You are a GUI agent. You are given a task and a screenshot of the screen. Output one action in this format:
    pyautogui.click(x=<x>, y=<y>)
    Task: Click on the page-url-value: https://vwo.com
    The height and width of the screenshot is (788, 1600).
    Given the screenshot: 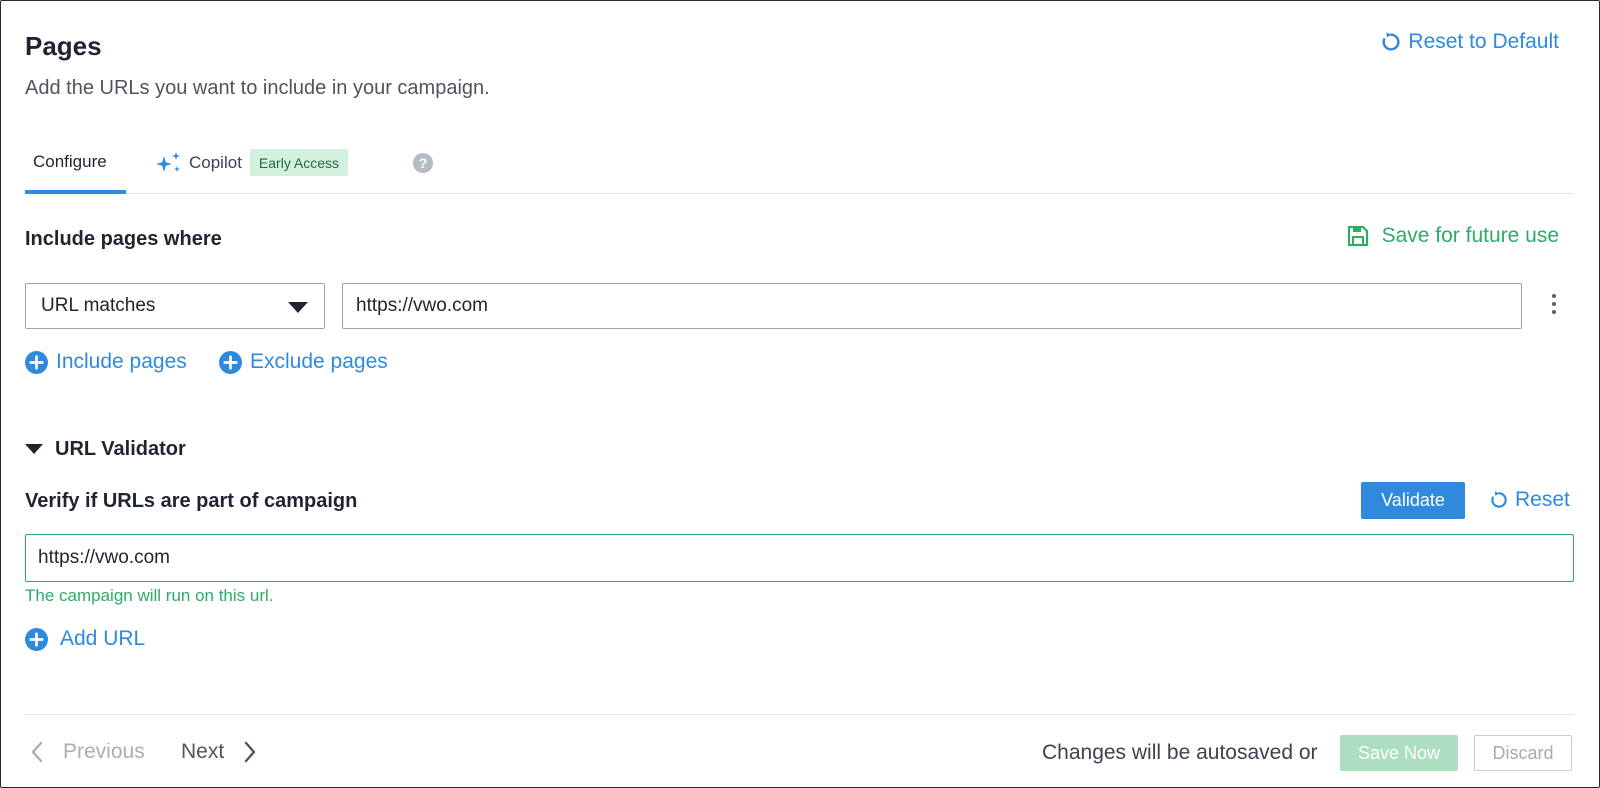 What is the action you would take?
    pyautogui.click(x=422, y=305)
    